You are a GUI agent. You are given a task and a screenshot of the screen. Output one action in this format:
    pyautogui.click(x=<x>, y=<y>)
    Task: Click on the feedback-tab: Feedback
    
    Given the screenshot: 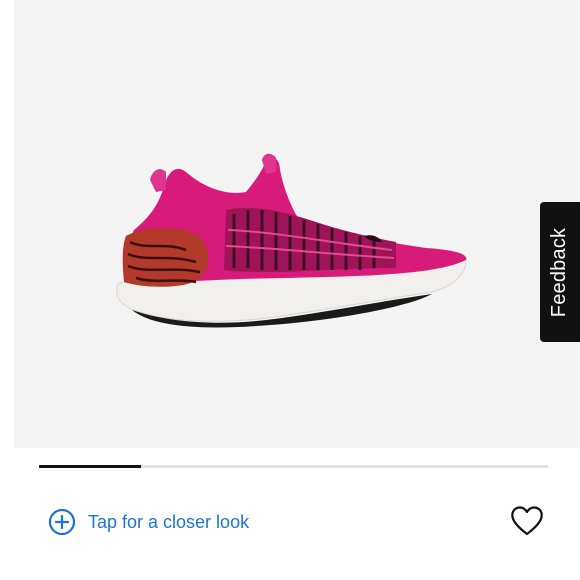 What is the action you would take?
    pyautogui.click(x=560, y=272)
    